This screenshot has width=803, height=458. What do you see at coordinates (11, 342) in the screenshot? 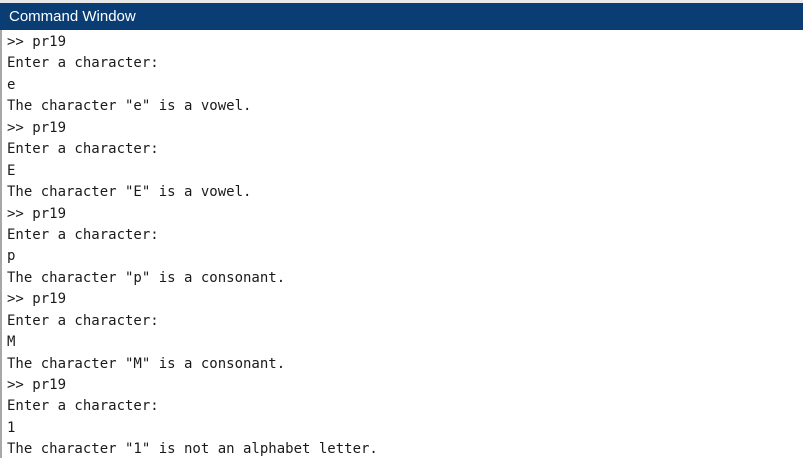
I see `console-input-line: M` at bounding box center [11, 342].